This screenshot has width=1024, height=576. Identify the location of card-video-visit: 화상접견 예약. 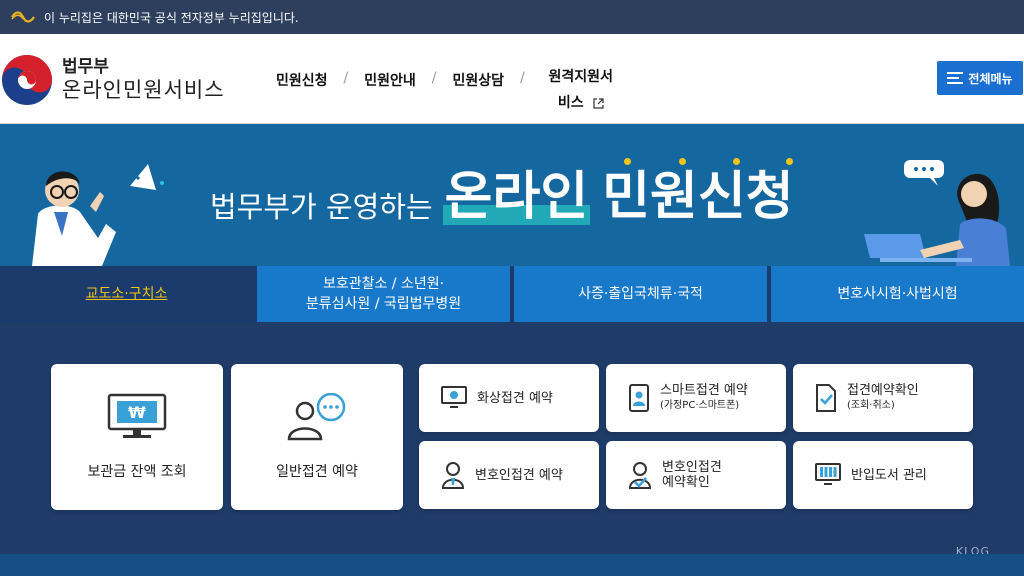
(509, 398).